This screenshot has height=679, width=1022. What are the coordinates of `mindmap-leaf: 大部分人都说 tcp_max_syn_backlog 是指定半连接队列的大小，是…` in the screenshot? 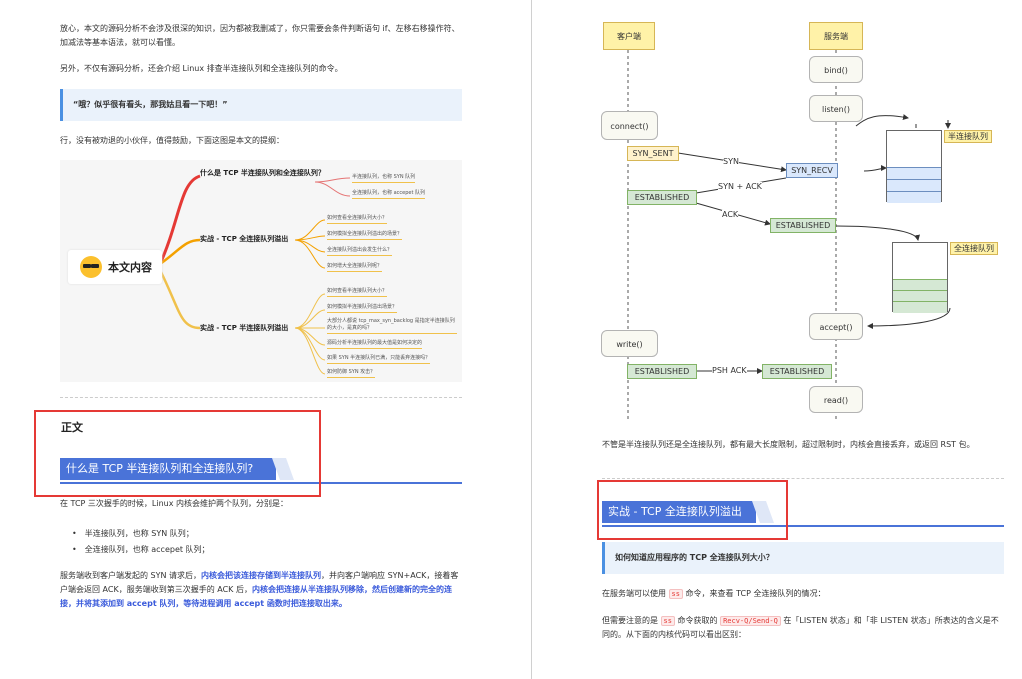 It's located at (392, 326).